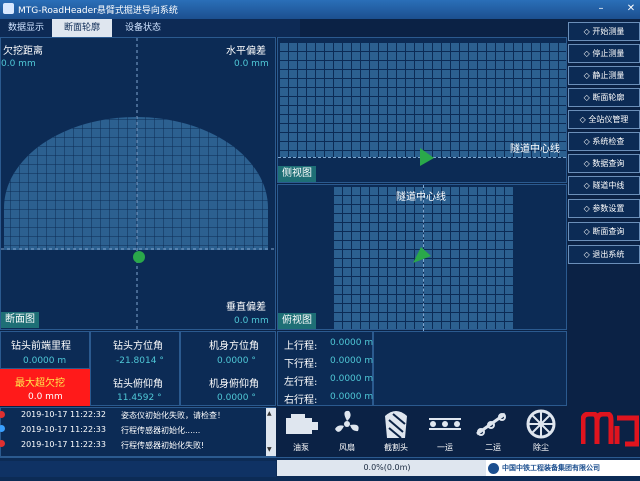 Image resolution: width=640 pixels, height=481 pixels. What do you see at coordinates (138, 346) in the screenshot?
I see `head-azimuth-label: 钻头方位角` at bounding box center [138, 346].